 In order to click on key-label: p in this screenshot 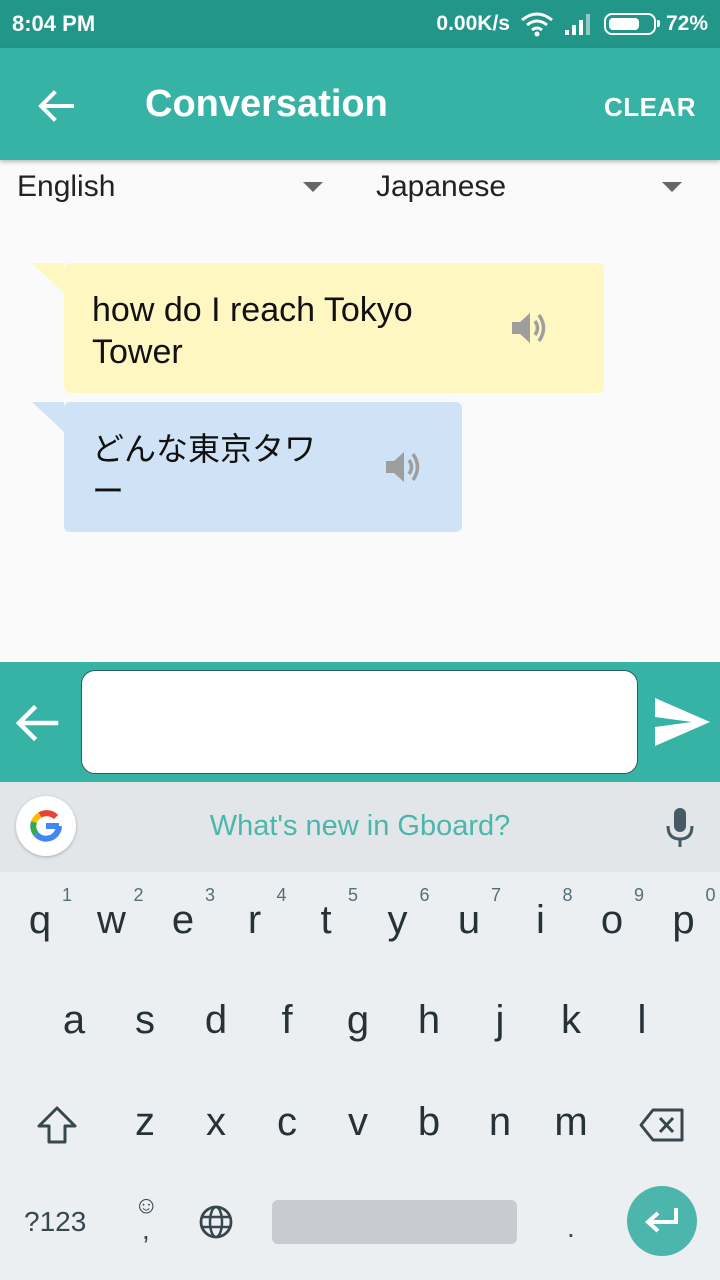, I will do `click(683, 920)`.